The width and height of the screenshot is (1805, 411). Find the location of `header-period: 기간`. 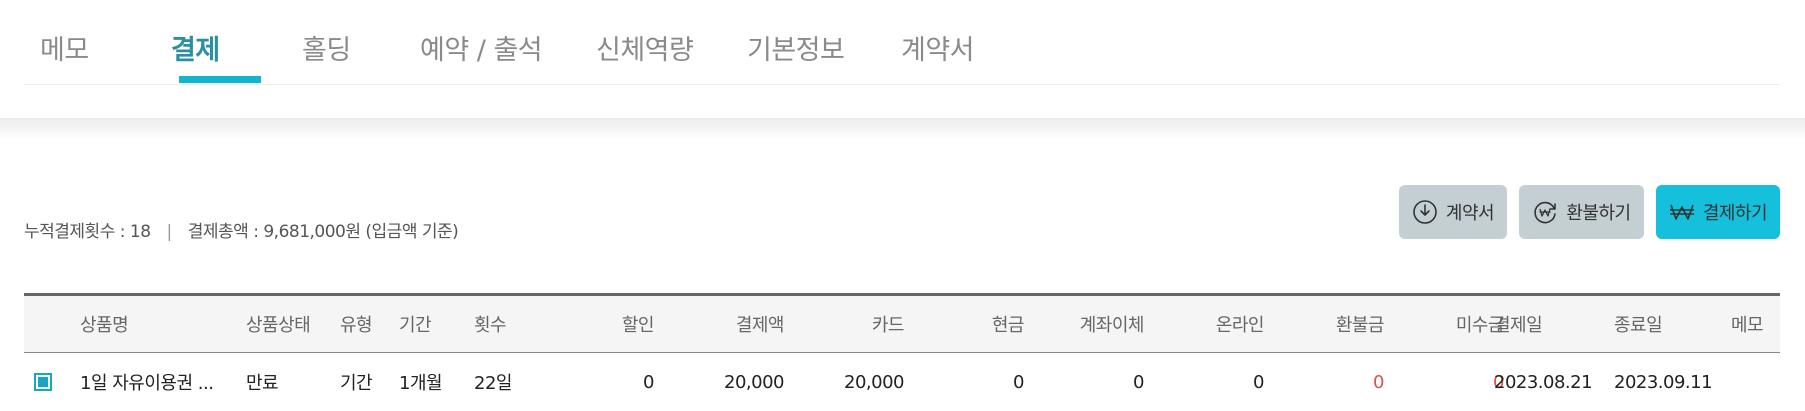

header-period: 기간 is located at coordinates (415, 325).